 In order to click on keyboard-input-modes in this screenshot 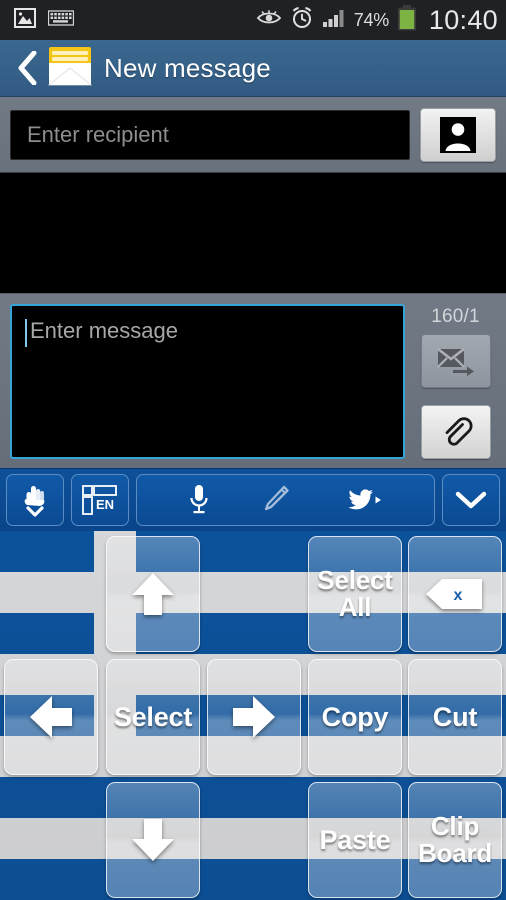, I will do `click(285, 500)`.